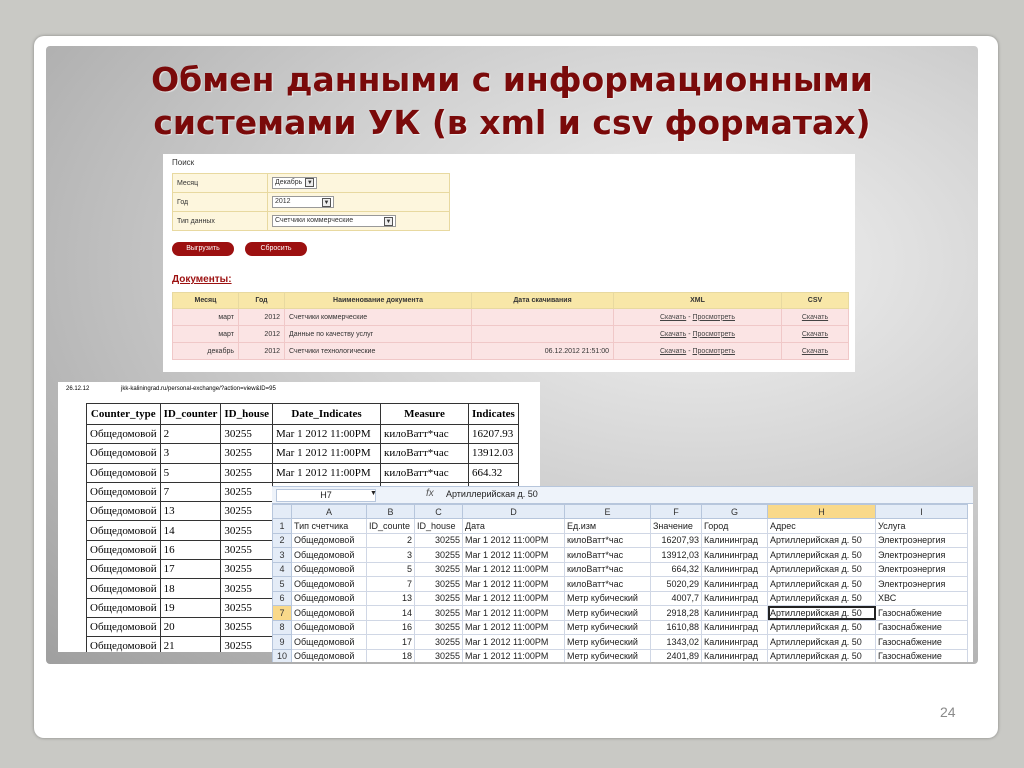 This screenshot has width=1024, height=768. Describe the element at coordinates (390, 627) in the screenshot. I see `spreadsheet-cell: 16` at that location.